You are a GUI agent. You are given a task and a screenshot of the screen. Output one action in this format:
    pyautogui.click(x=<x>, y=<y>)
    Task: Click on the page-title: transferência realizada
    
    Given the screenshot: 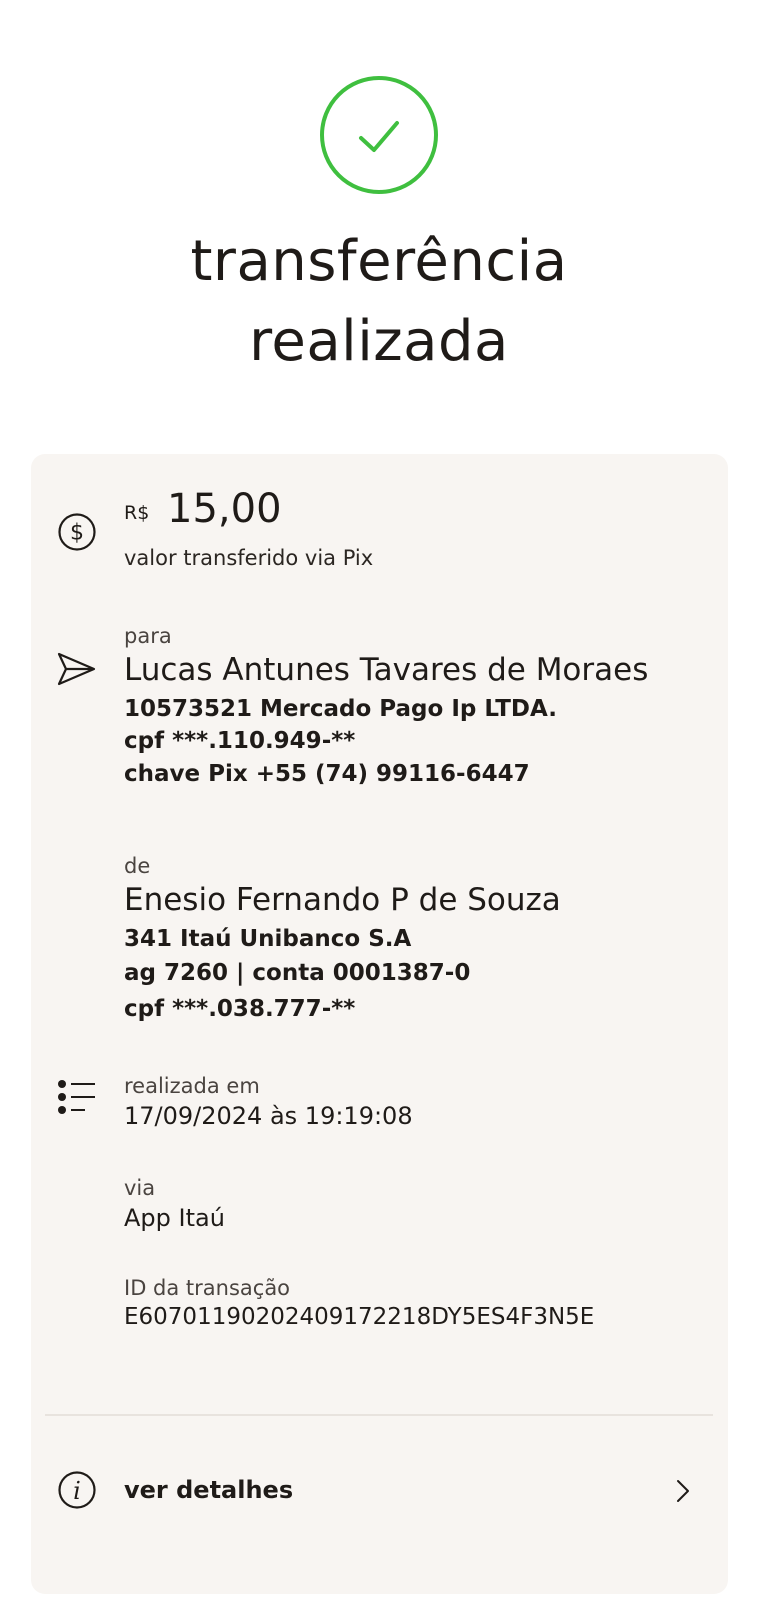 What is the action you would take?
    pyautogui.click(x=379, y=302)
    